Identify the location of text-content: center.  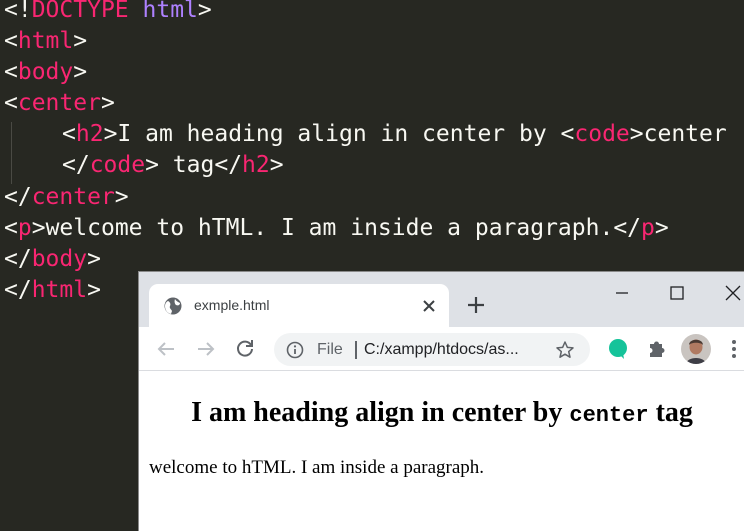
(685, 134).